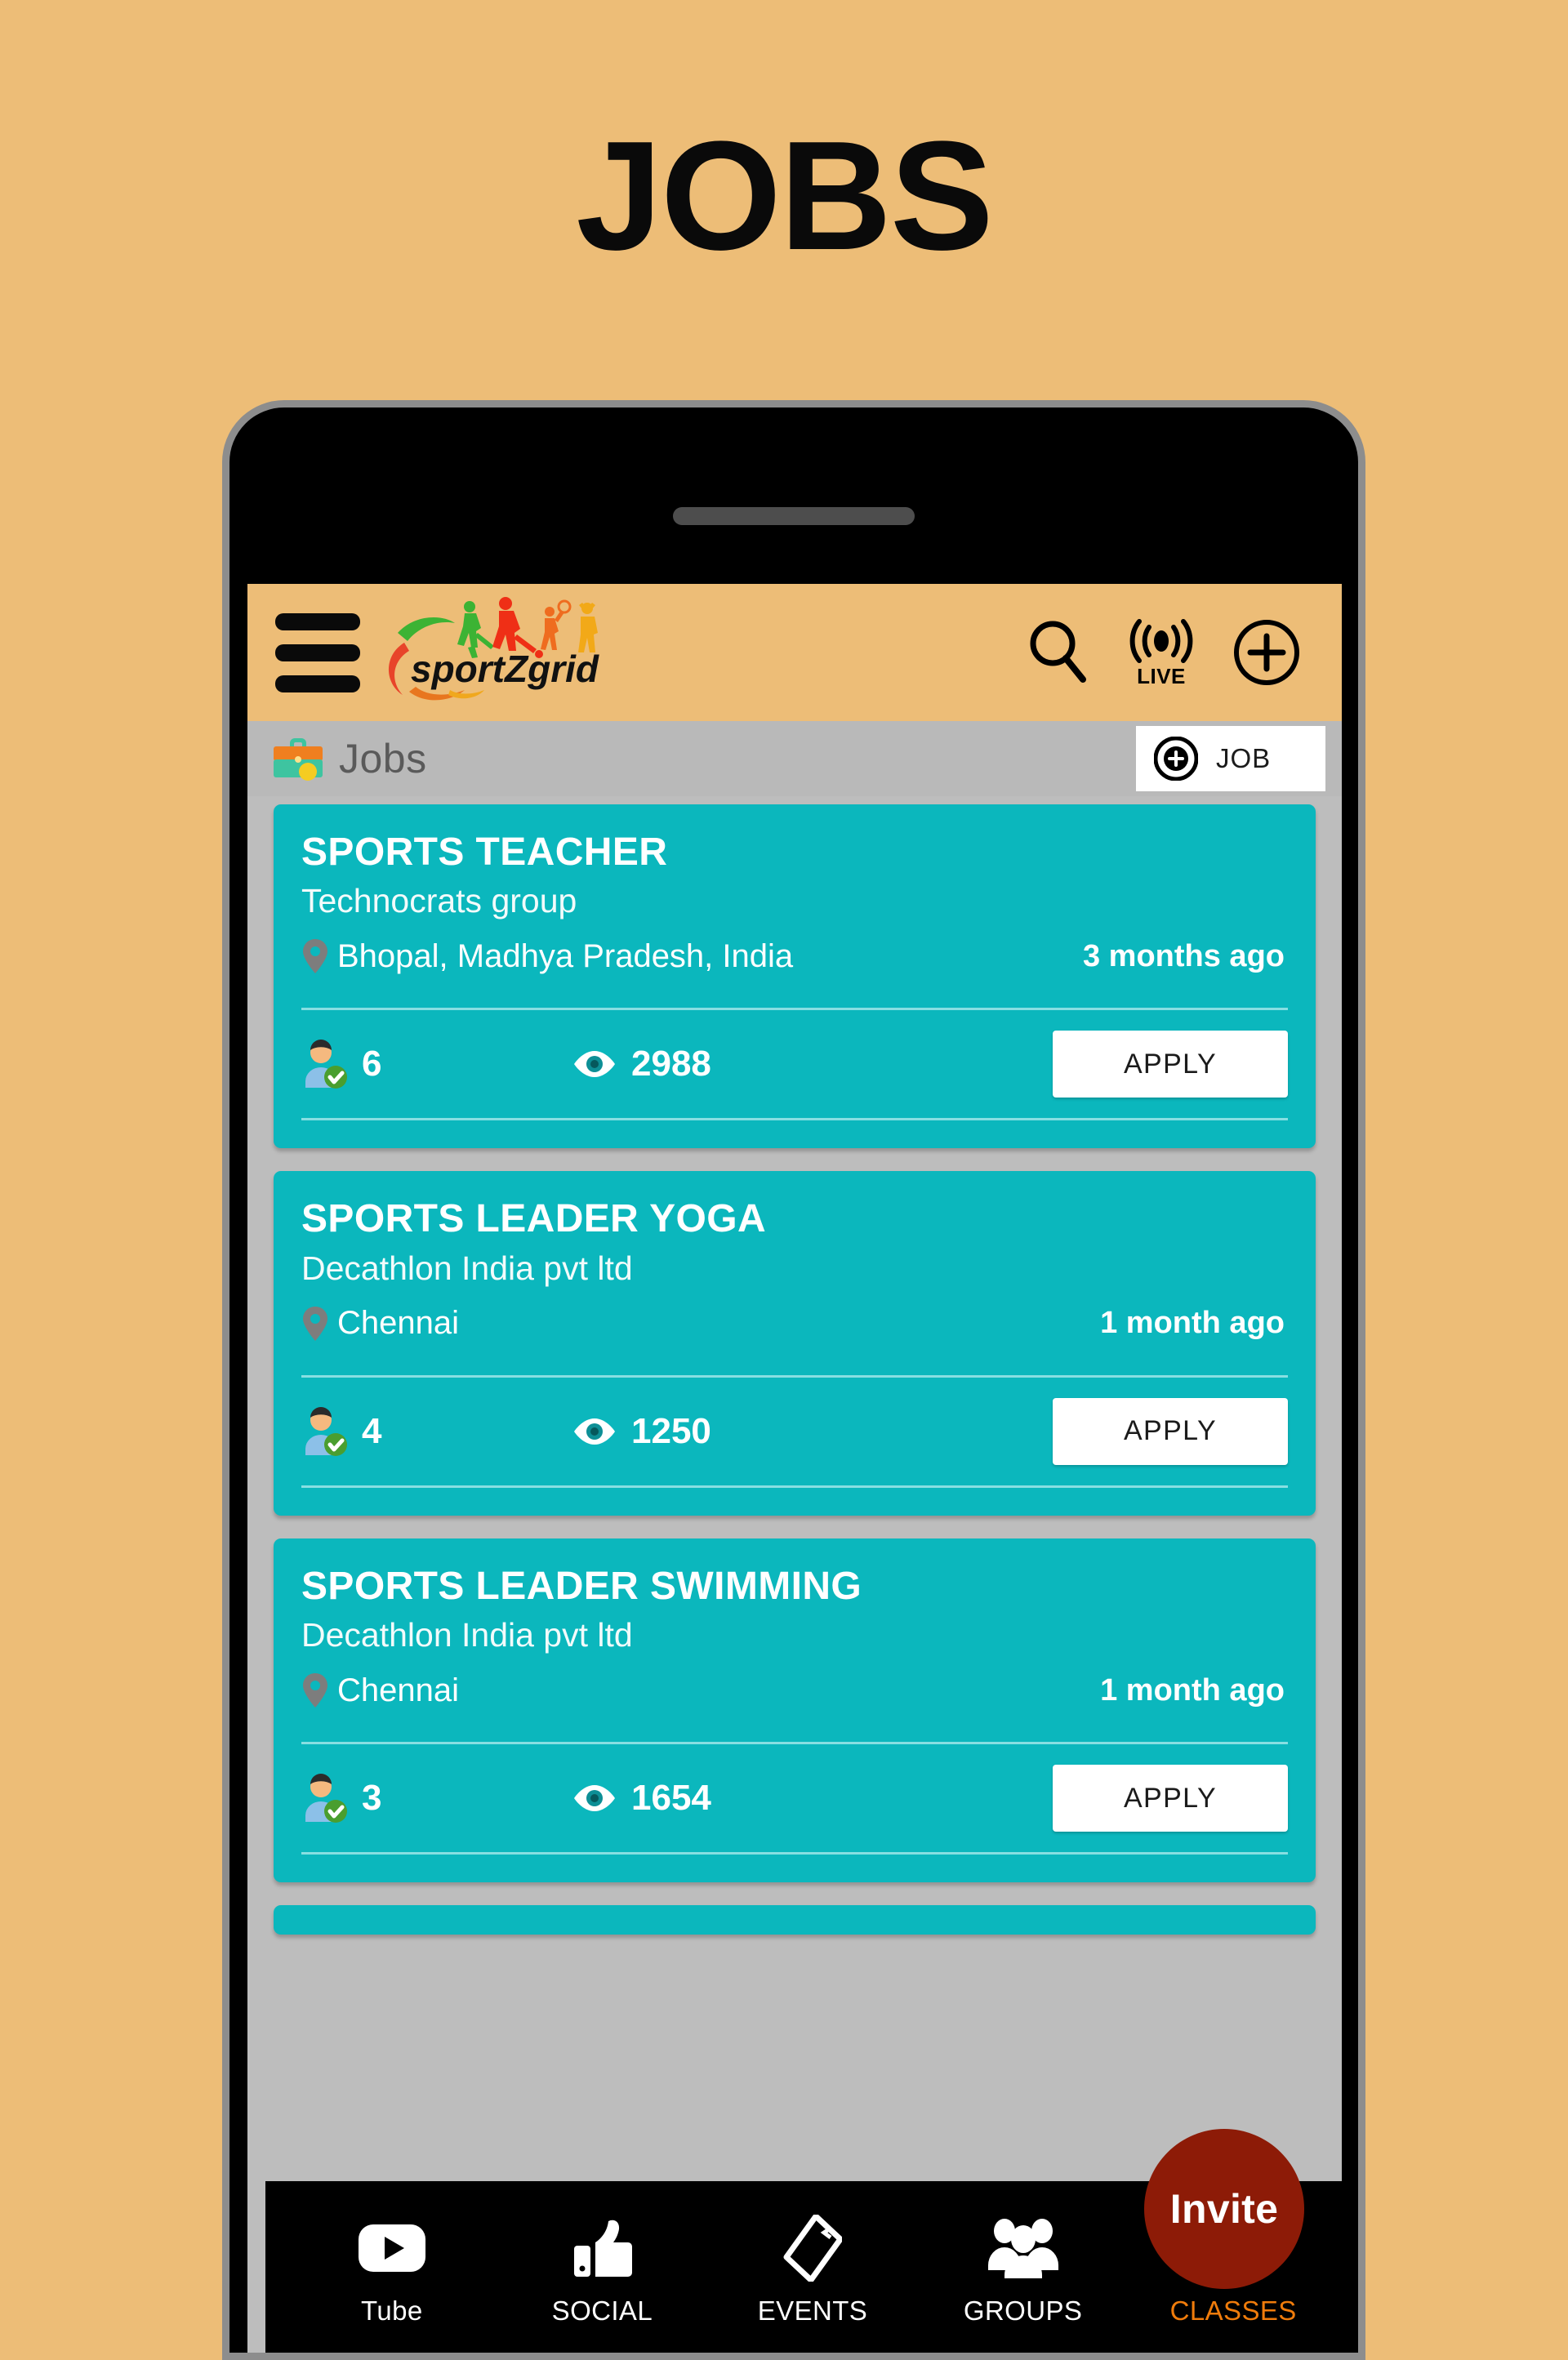  I want to click on nav-item-events: EVENTS, so click(812, 2270).